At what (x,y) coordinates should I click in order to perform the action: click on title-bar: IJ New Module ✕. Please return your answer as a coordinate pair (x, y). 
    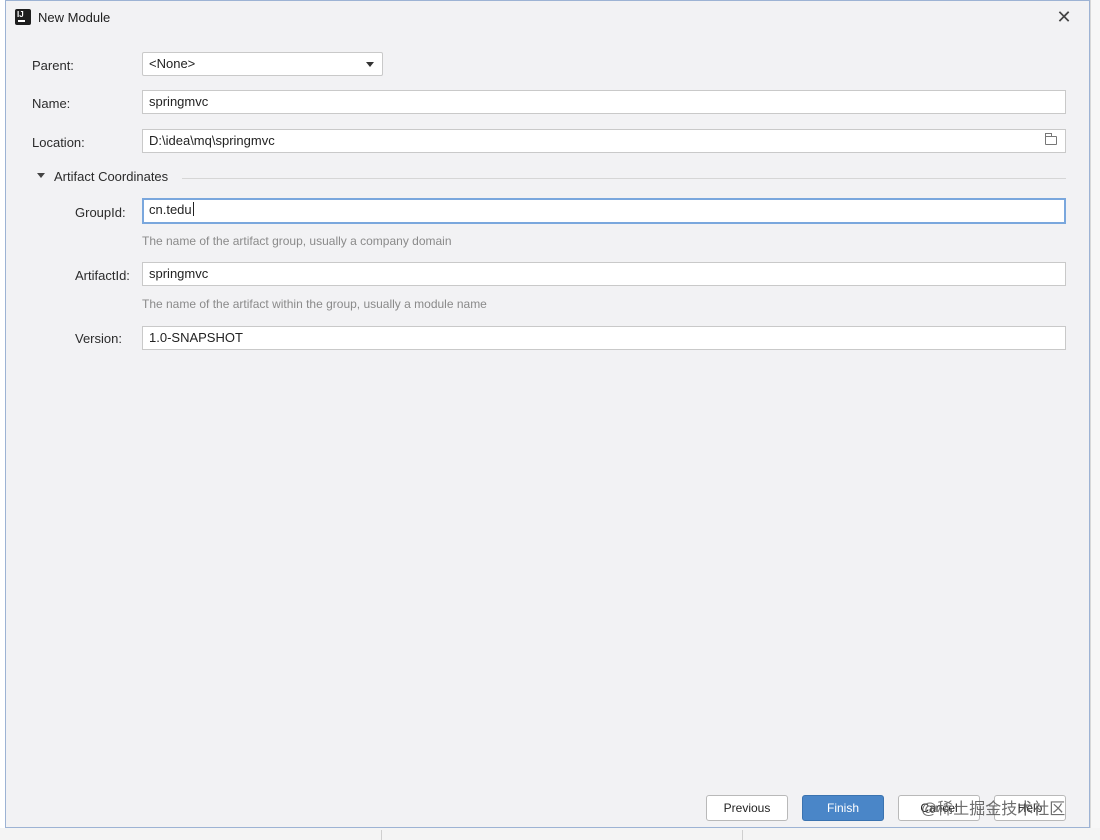
    Looking at the image, I should click on (547, 18).